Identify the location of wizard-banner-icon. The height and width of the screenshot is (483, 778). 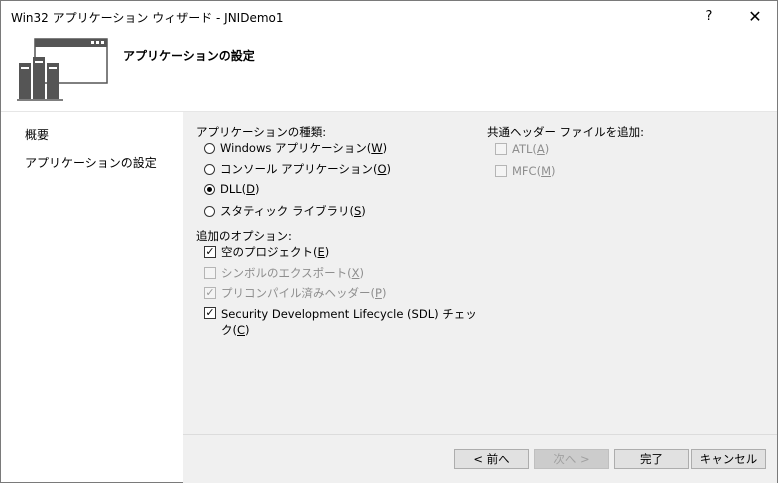
(62, 69).